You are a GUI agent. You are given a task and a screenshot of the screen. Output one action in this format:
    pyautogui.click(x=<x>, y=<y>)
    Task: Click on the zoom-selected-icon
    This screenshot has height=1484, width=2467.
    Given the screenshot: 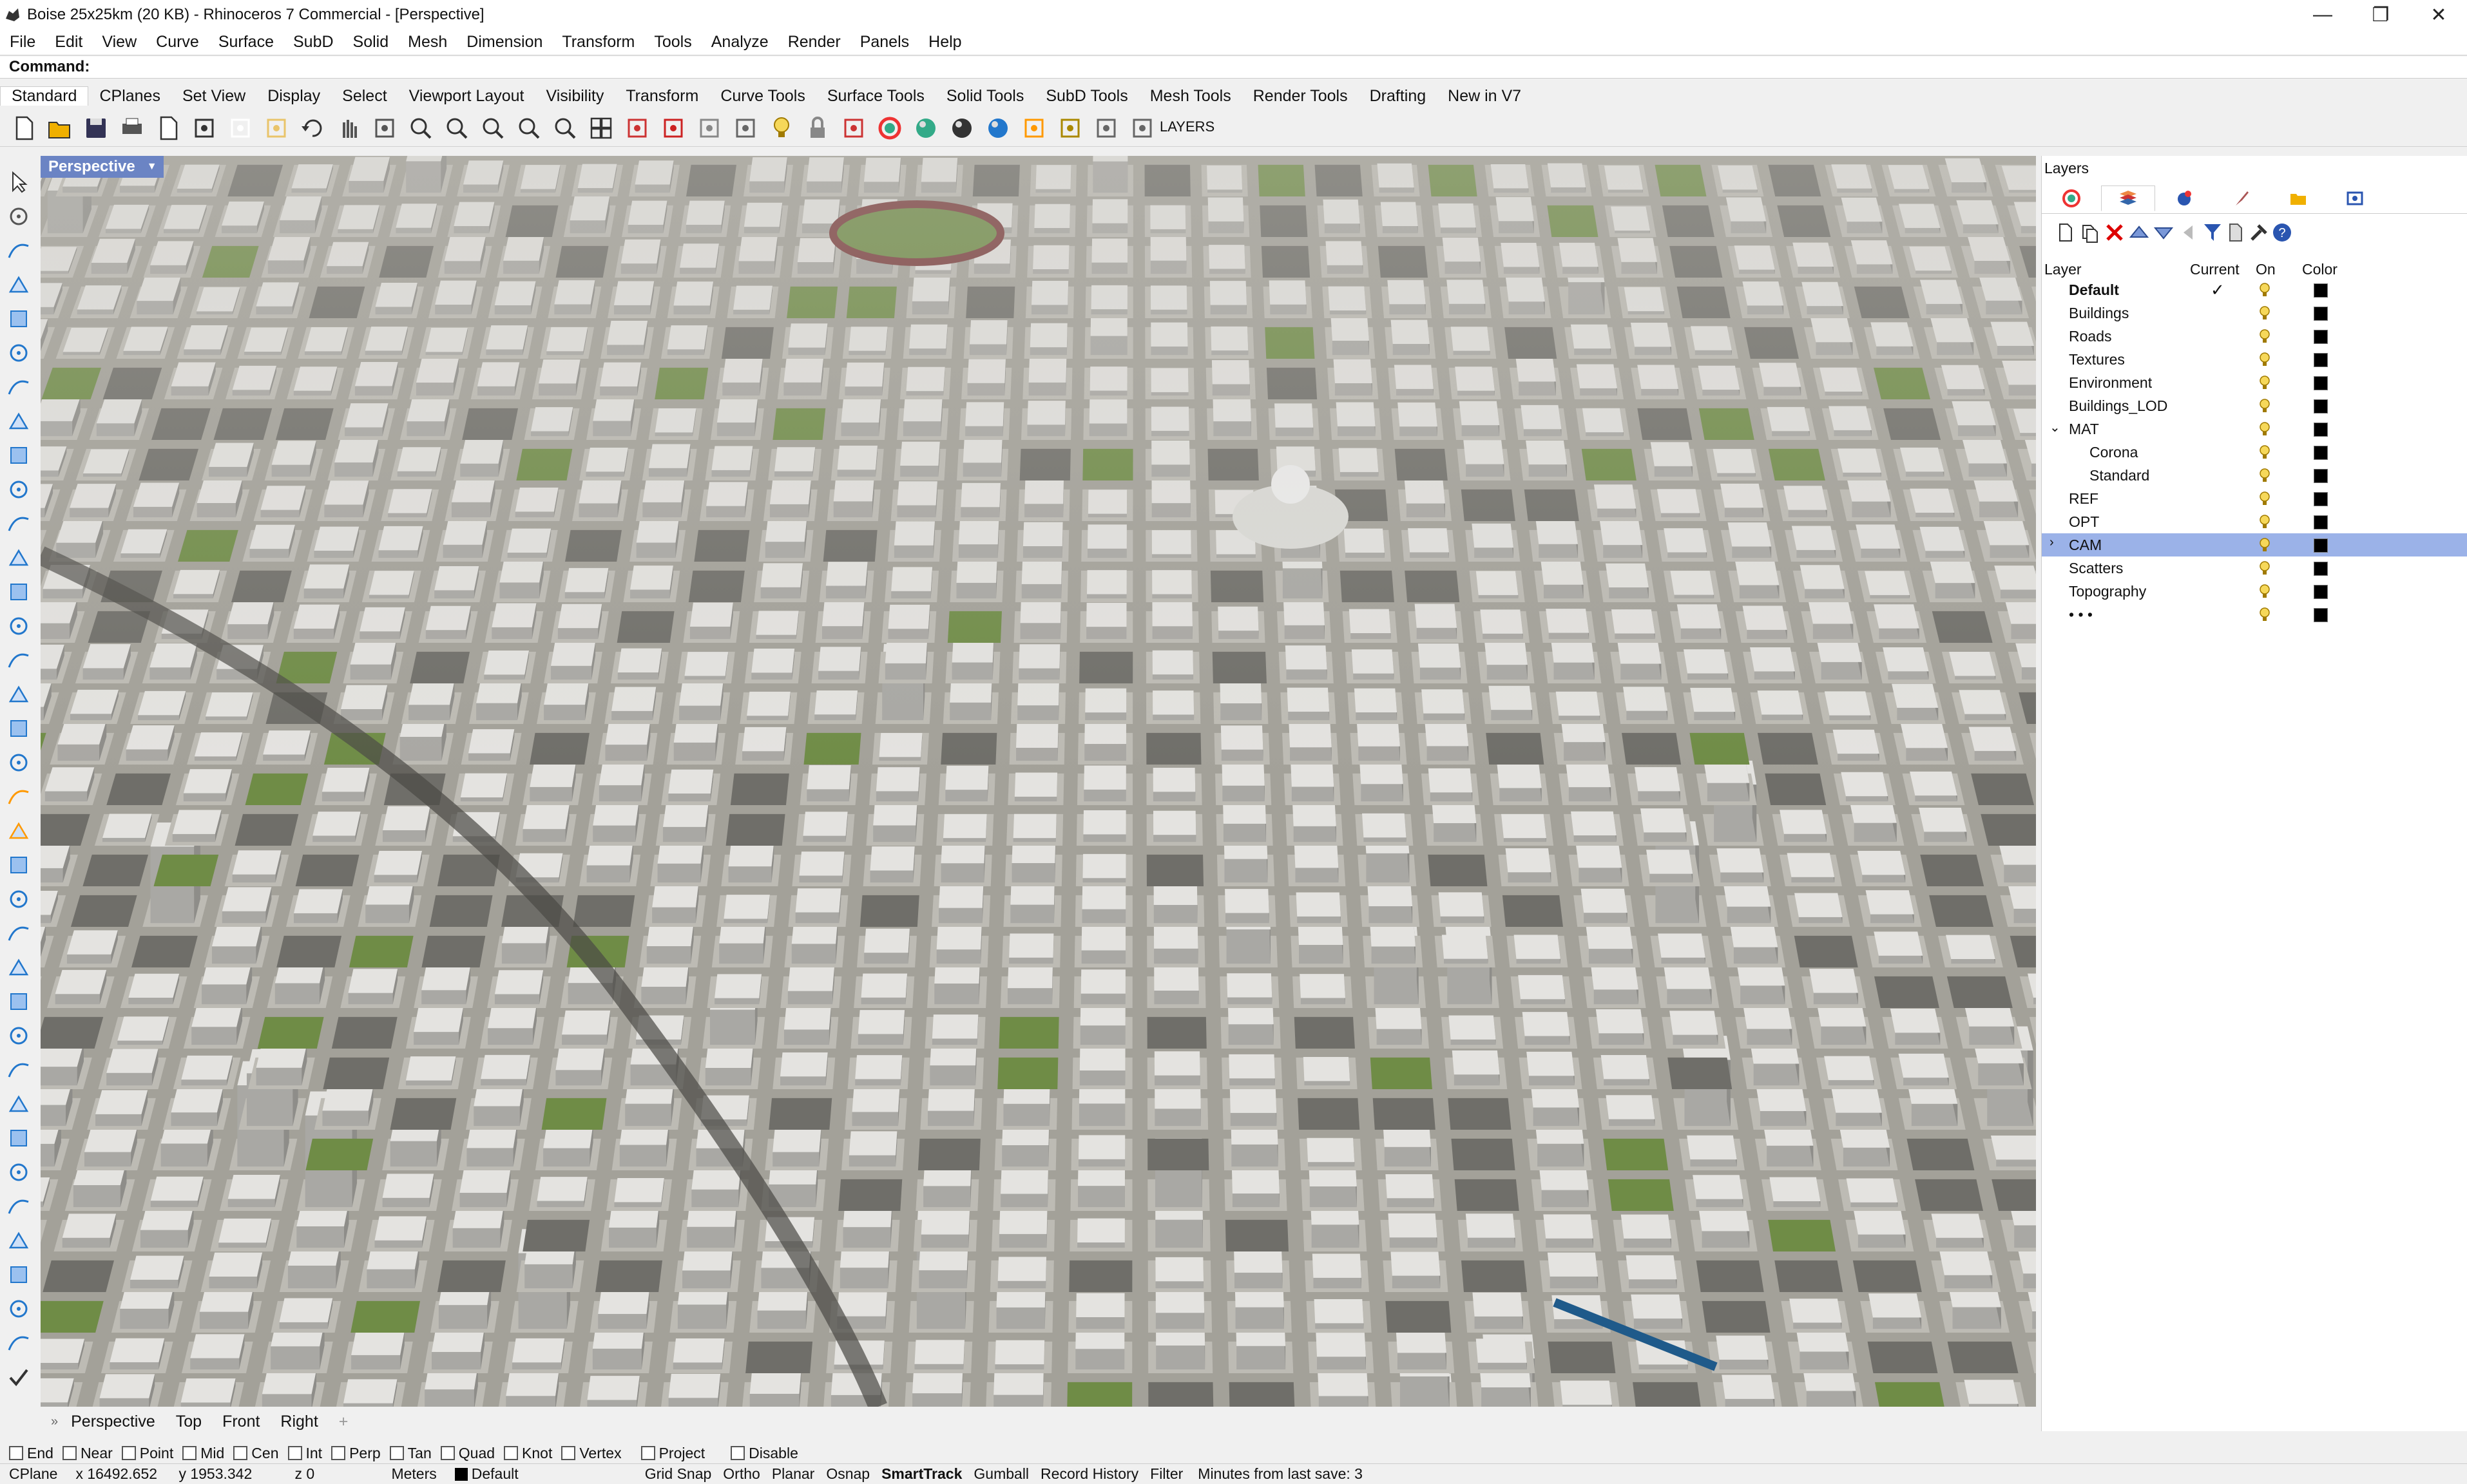 What is the action you would take?
    pyautogui.click(x=528, y=128)
    